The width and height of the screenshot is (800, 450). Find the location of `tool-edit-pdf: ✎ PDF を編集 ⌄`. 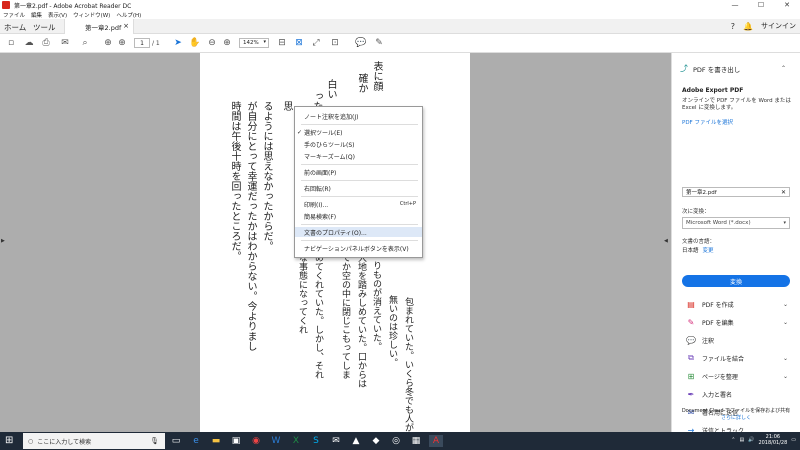

tool-edit-pdf: ✎ PDF を編集 ⌄ is located at coordinates (741, 322).